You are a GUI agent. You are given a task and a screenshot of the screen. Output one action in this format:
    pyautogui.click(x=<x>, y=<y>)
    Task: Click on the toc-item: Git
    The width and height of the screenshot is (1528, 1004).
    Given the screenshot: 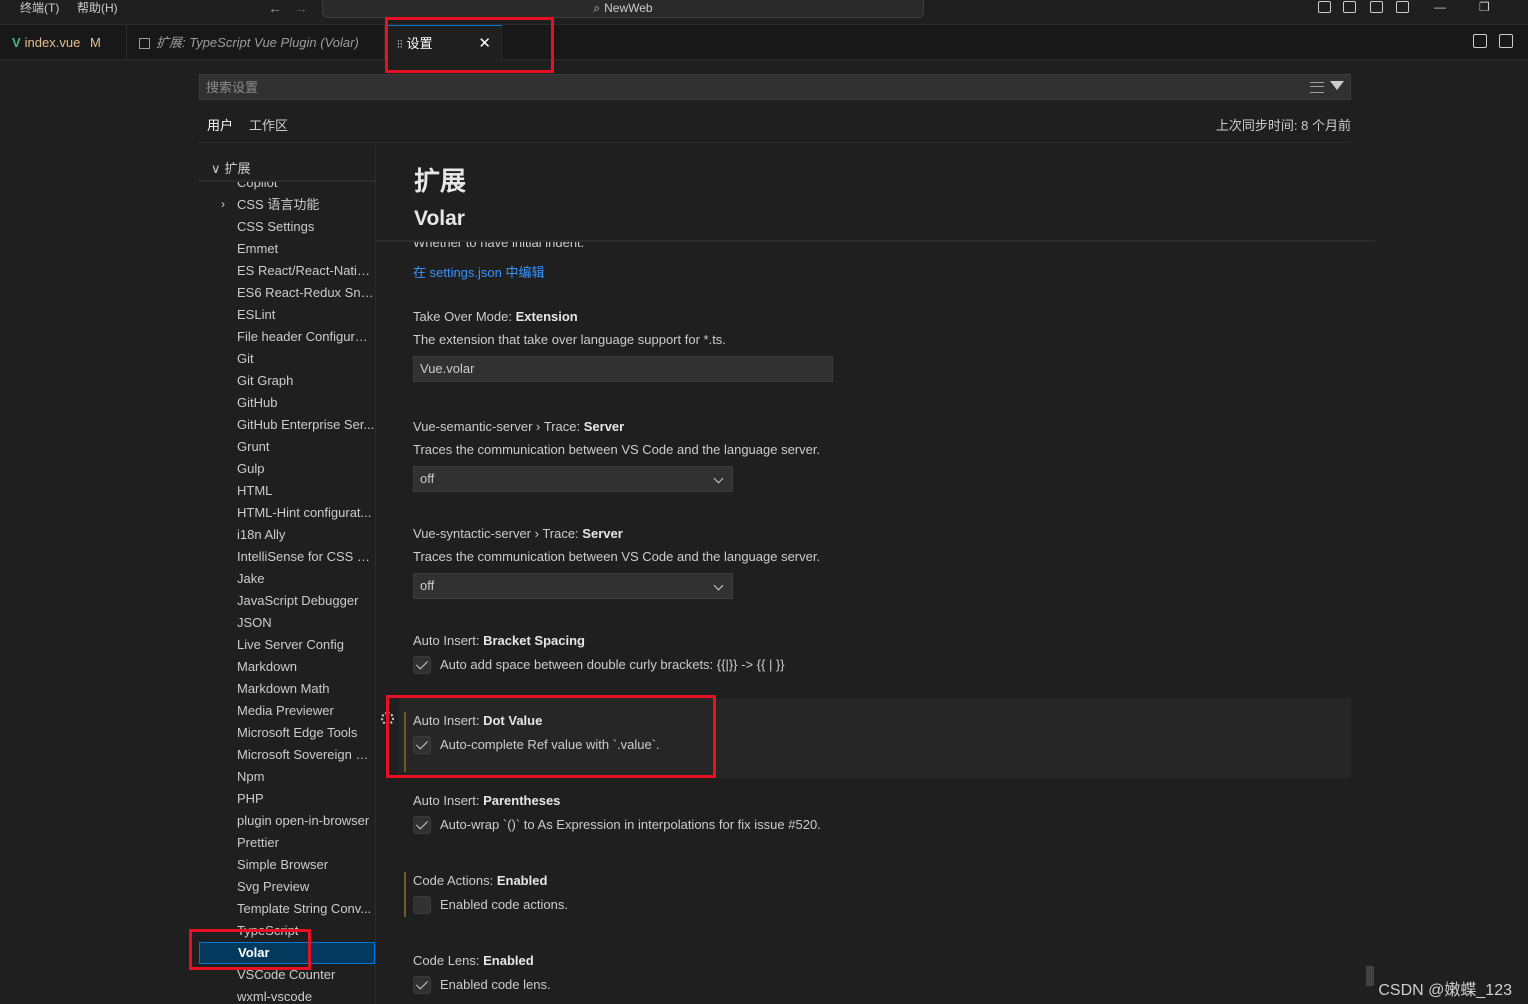 What is the action you would take?
    pyautogui.click(x=306, y=359)
    